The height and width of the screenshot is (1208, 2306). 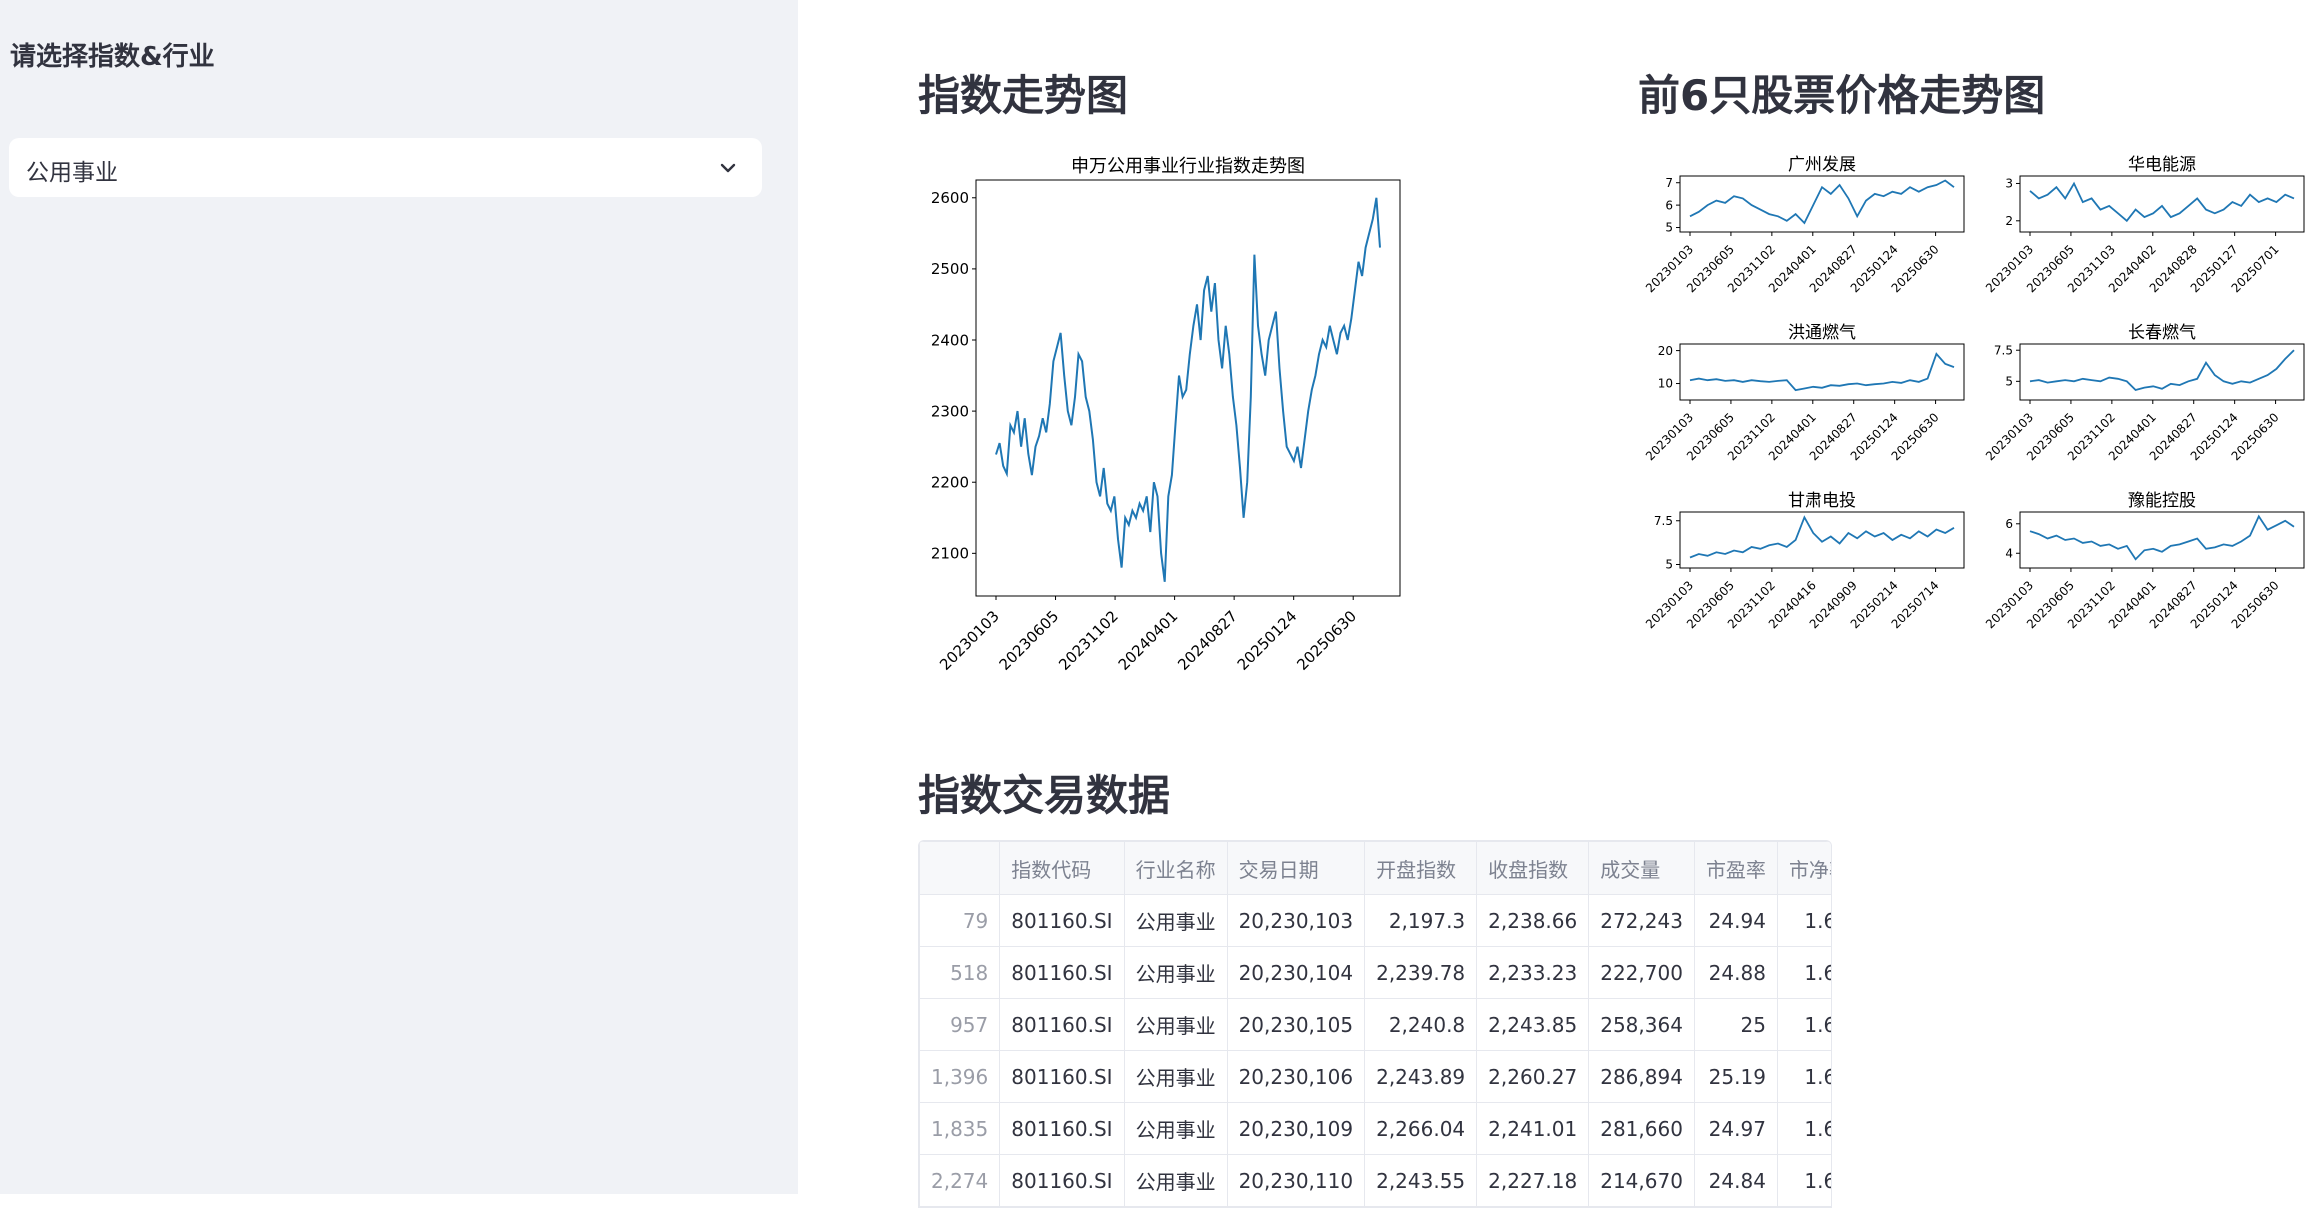 What do you see at coordinates (1062, 868) in the screenshot?
I see `table-header-cell: 指数代码` at bounding box center [1062, 868].